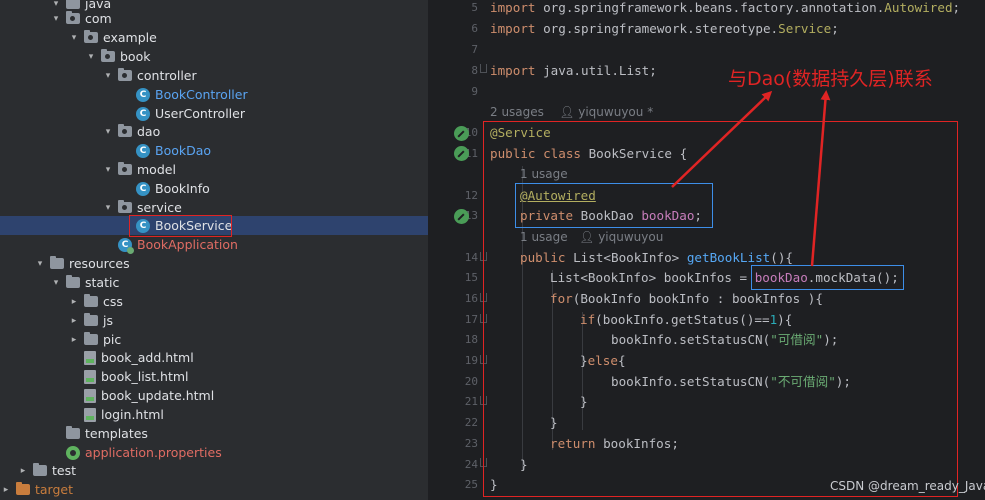 The height and width of the screenshot is (500, 985). I want to click on tree-item-service: ▾ service, so click(214, 207).